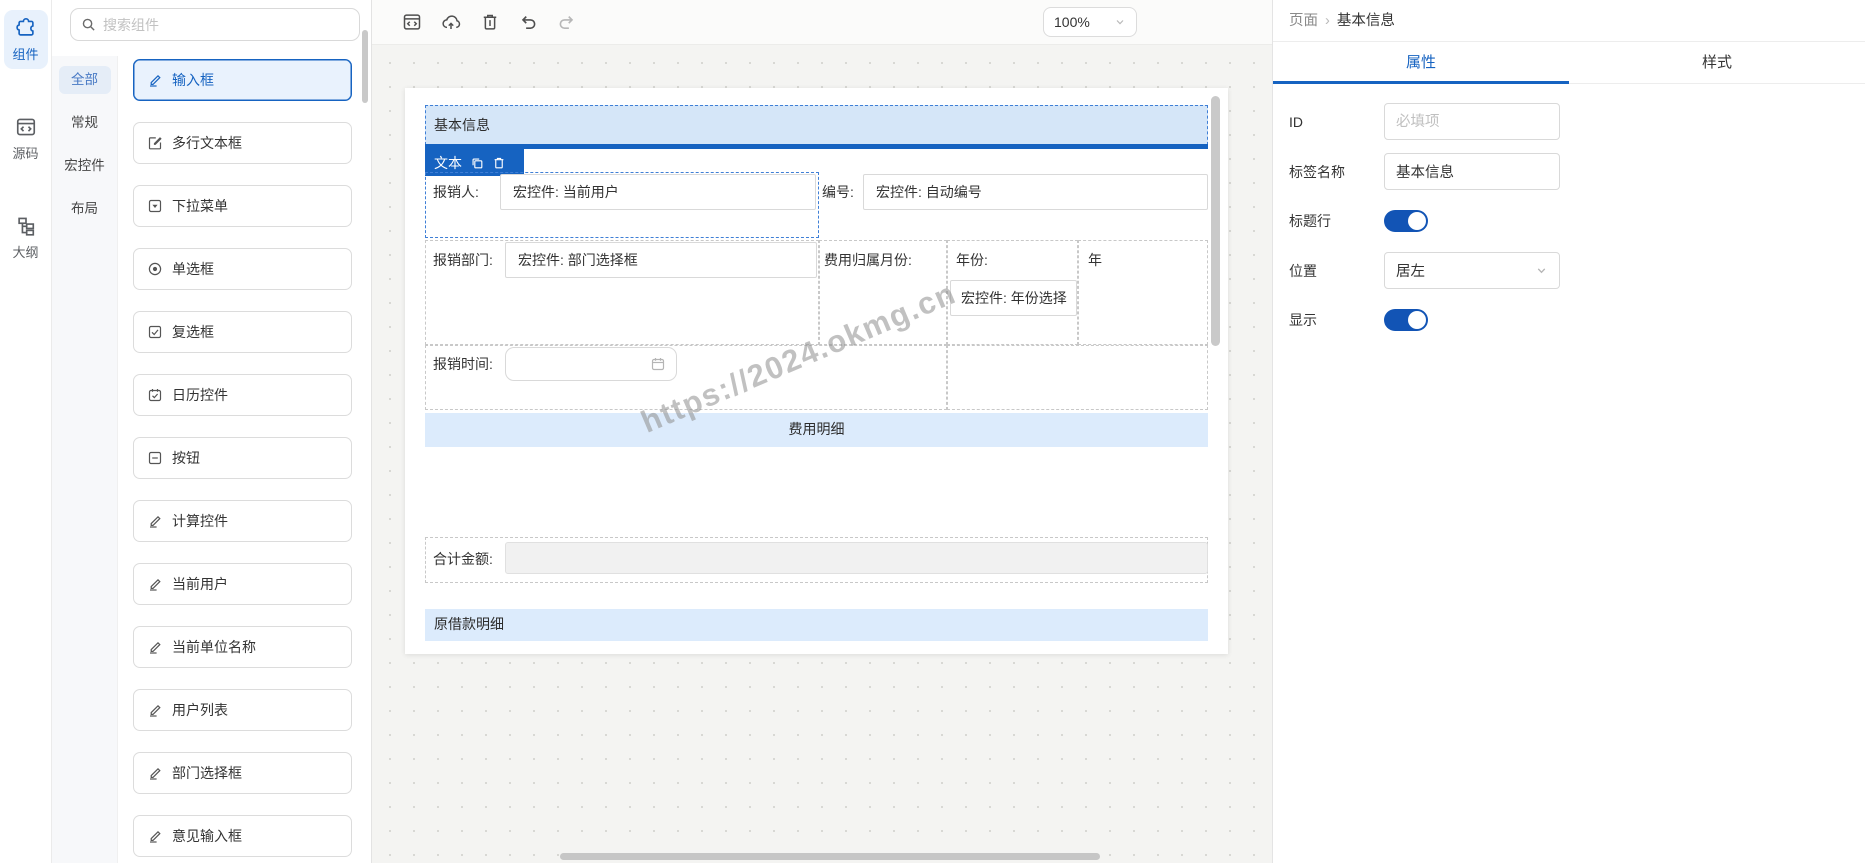 The height and width of the screenshot is (863, 1865). What do you see at coordinates (85, 459) in the screenshot?
I see `category-list: 全部 常规 宏控件 布局` at bounding box center [85, 459].